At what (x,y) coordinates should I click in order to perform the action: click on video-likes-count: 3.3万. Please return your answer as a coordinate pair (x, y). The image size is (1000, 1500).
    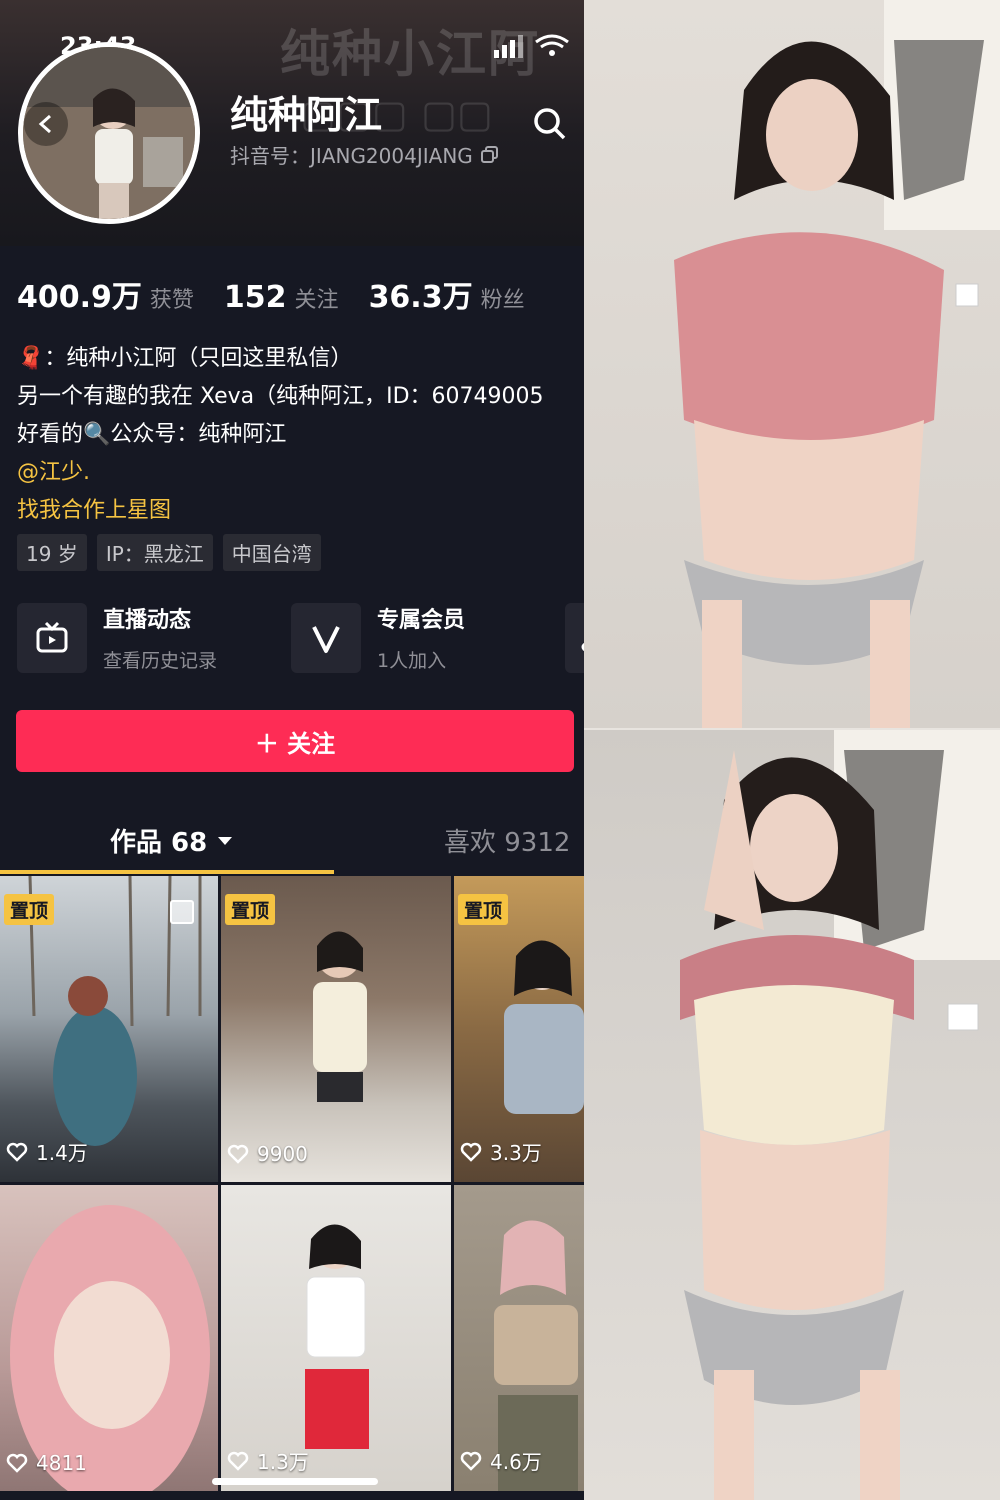
    Looking at the image, I should click on (516, 1153).